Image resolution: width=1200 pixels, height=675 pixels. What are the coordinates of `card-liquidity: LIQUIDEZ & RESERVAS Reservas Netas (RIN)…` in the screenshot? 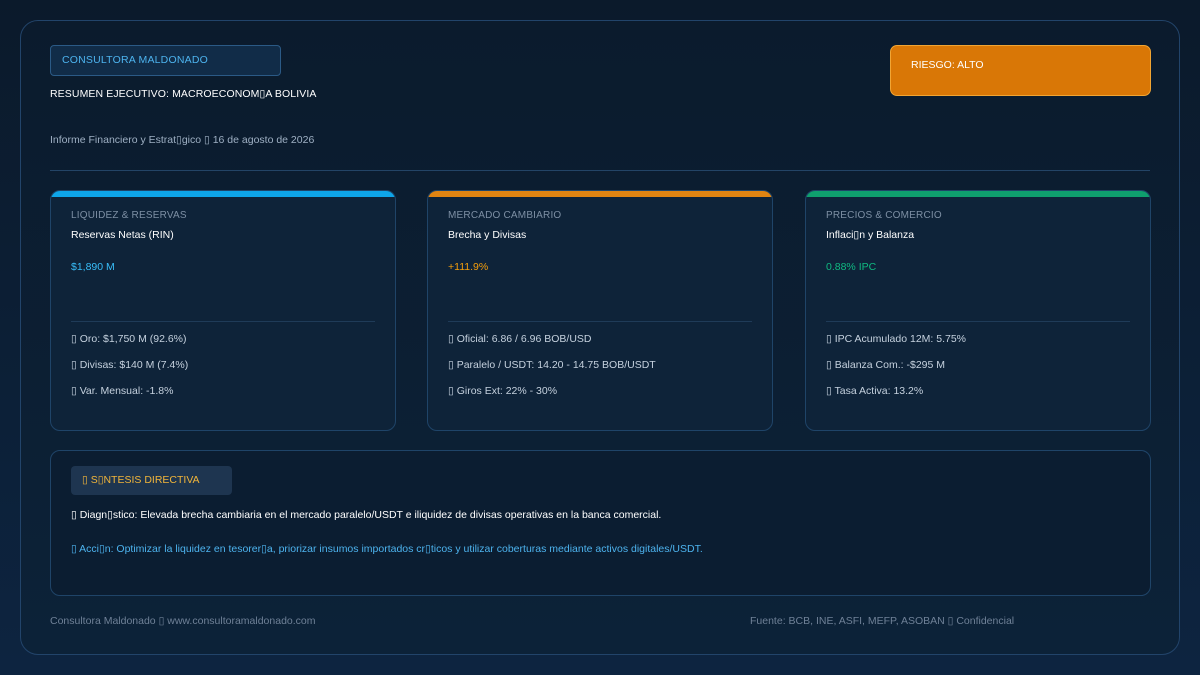 It's located at (223, 310).